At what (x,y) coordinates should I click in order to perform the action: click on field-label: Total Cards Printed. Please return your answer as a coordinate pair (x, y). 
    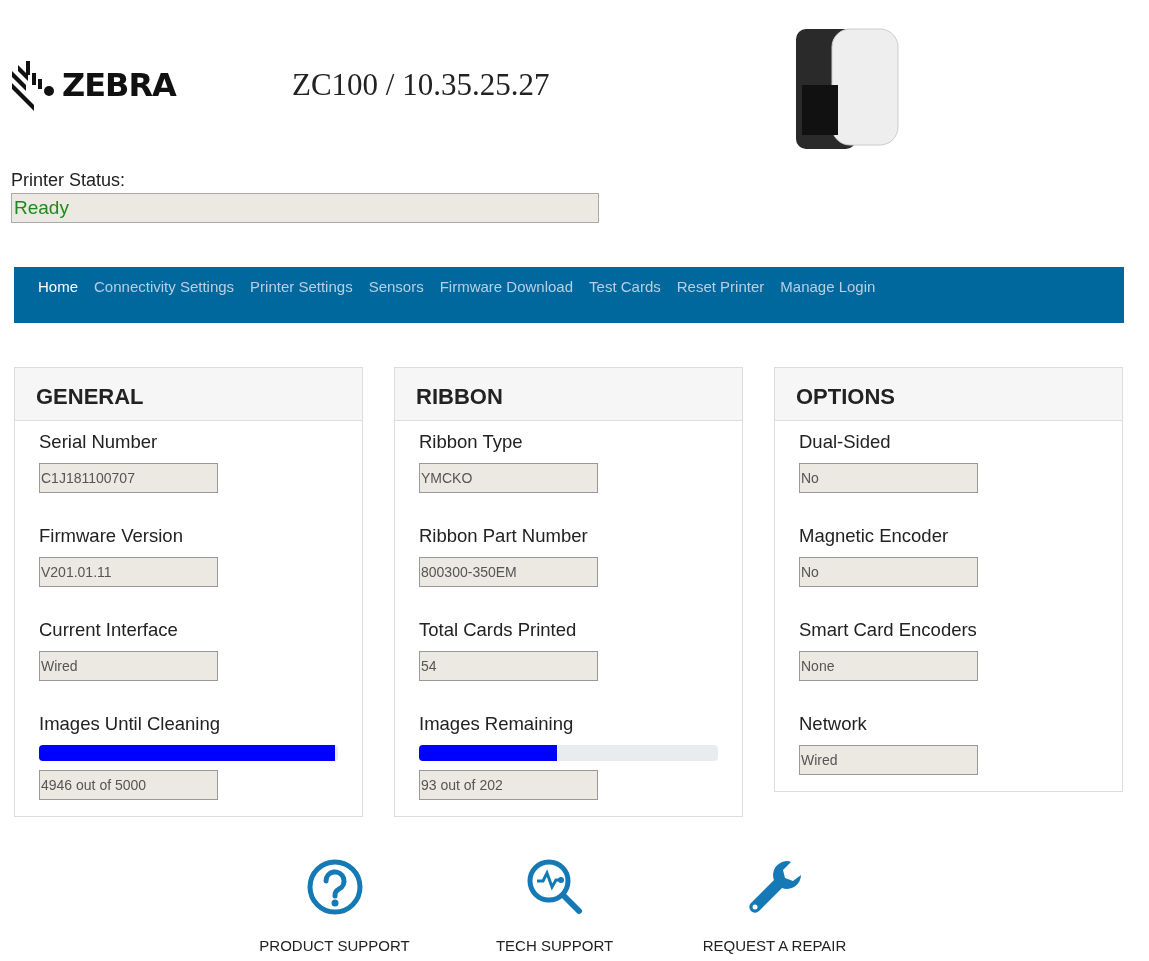
    Looking at the image, I should click on (498, 630).